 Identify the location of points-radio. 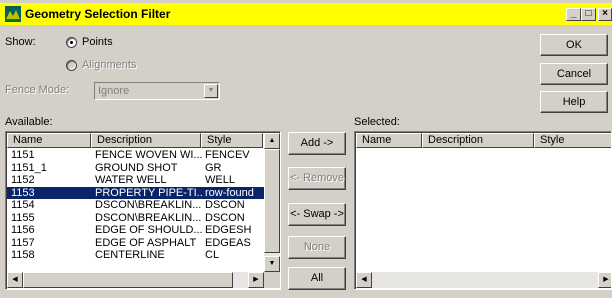
(71, 42).